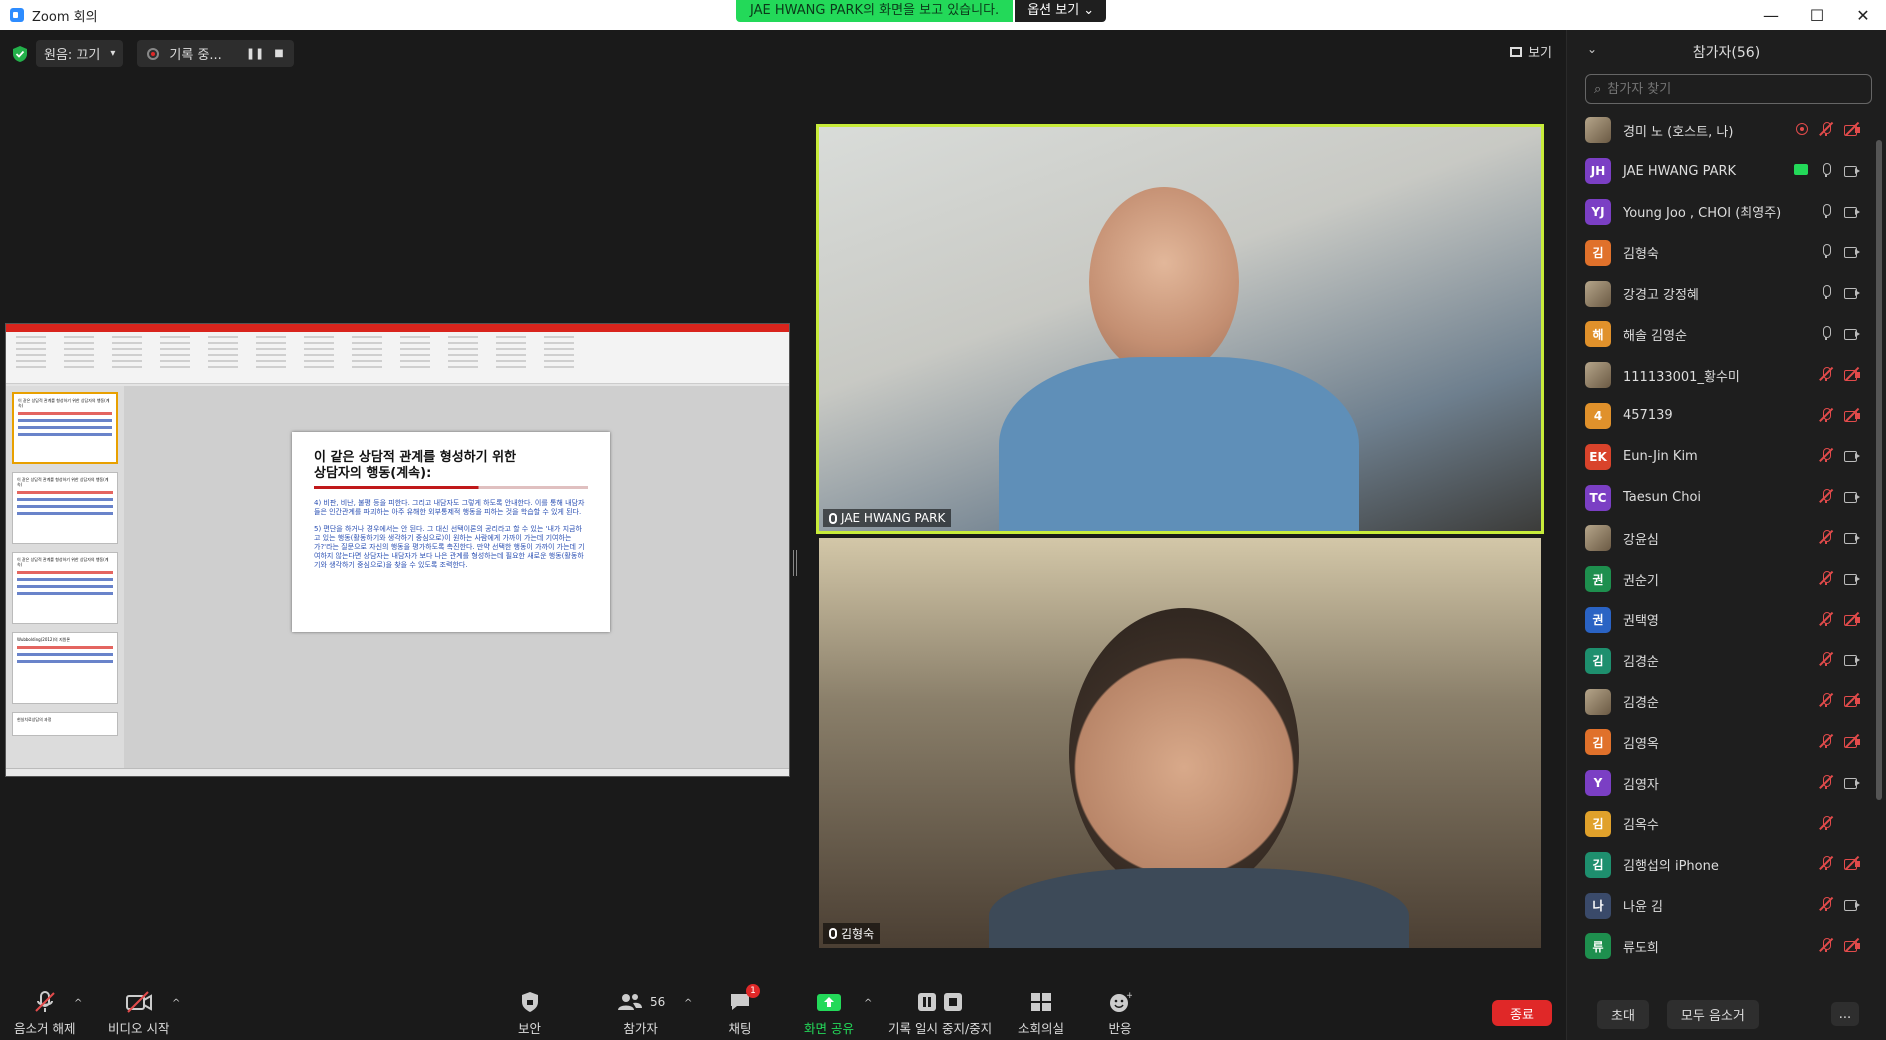 The width and height of the screenshot is (1886, 1040). What do you see at coordinates (1726, 620) in the screenshot?
I see `participant-row: 권 권택영` at bounding box center [1726, 620].